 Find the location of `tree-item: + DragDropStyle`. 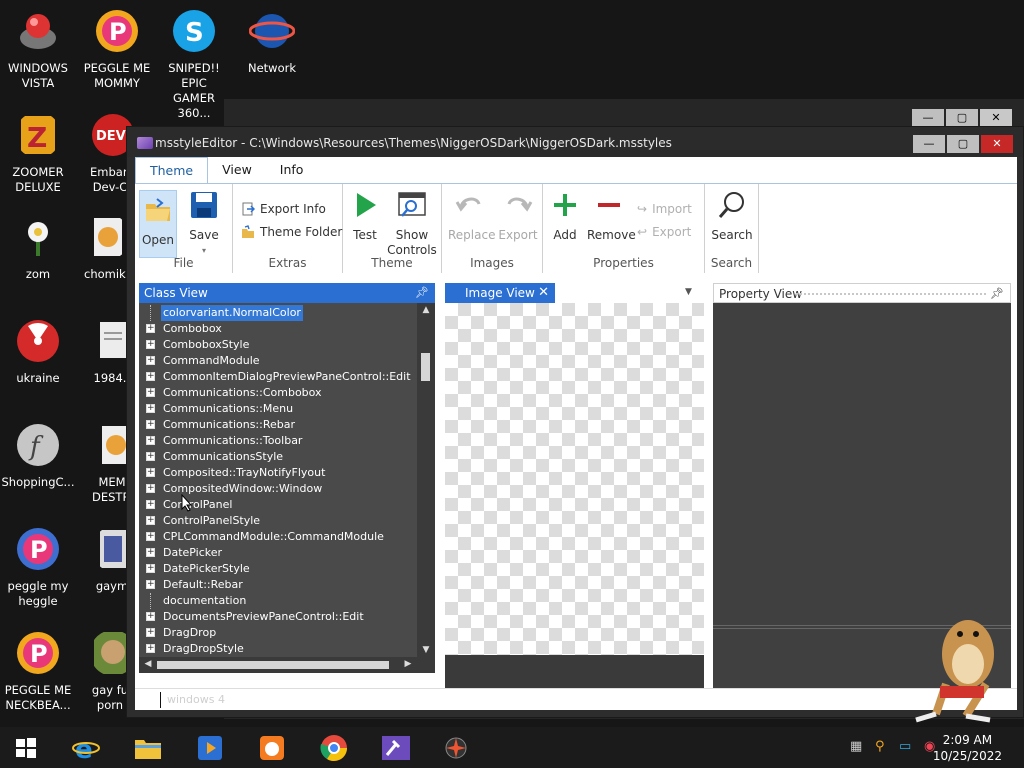

tree-item: + DragDropStyle is located at coordinates (278, 649).